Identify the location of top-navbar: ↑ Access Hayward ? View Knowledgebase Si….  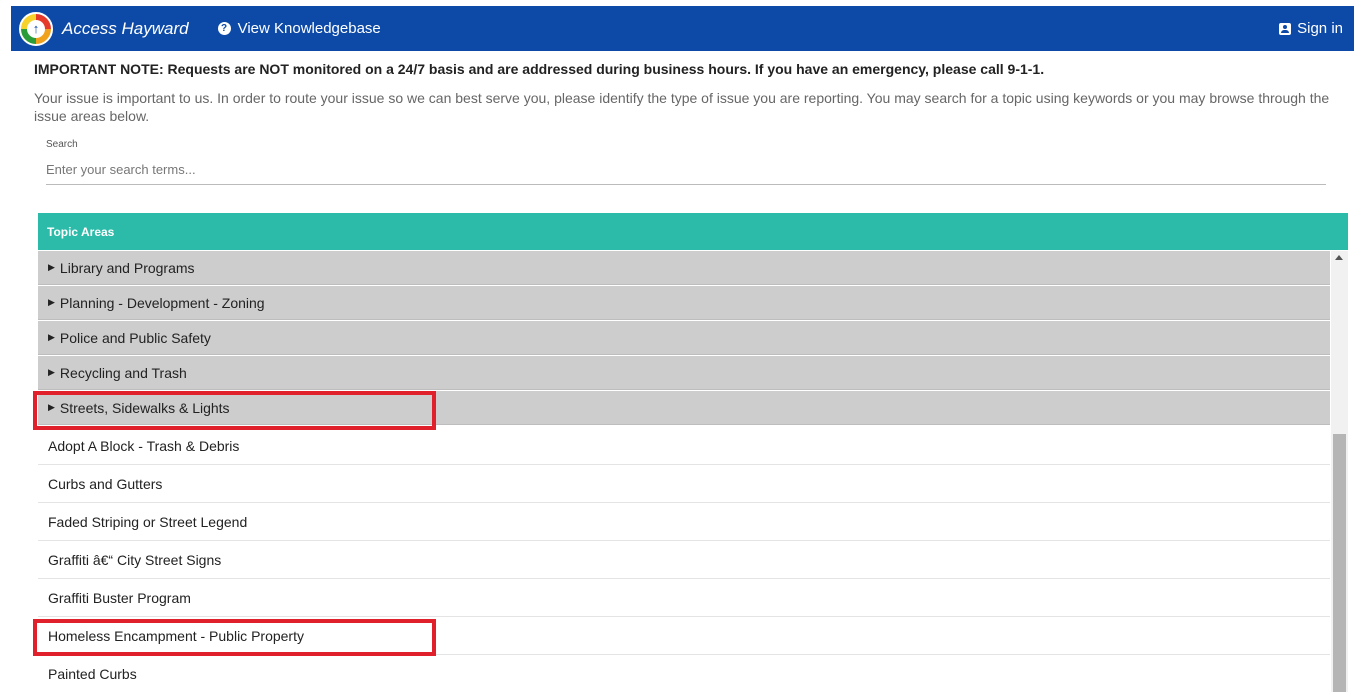
(682, 28).